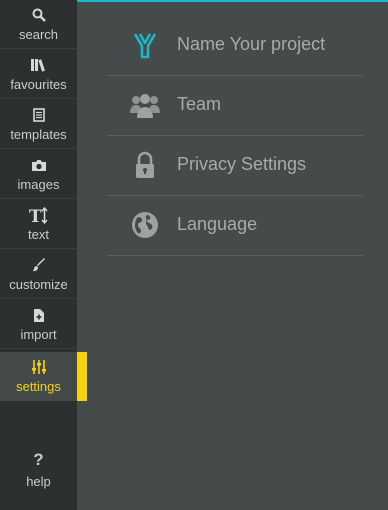  Describe the element at coordinates (38, 134) in the screenshot. I see `sidebar-item-label: templates` at that location.